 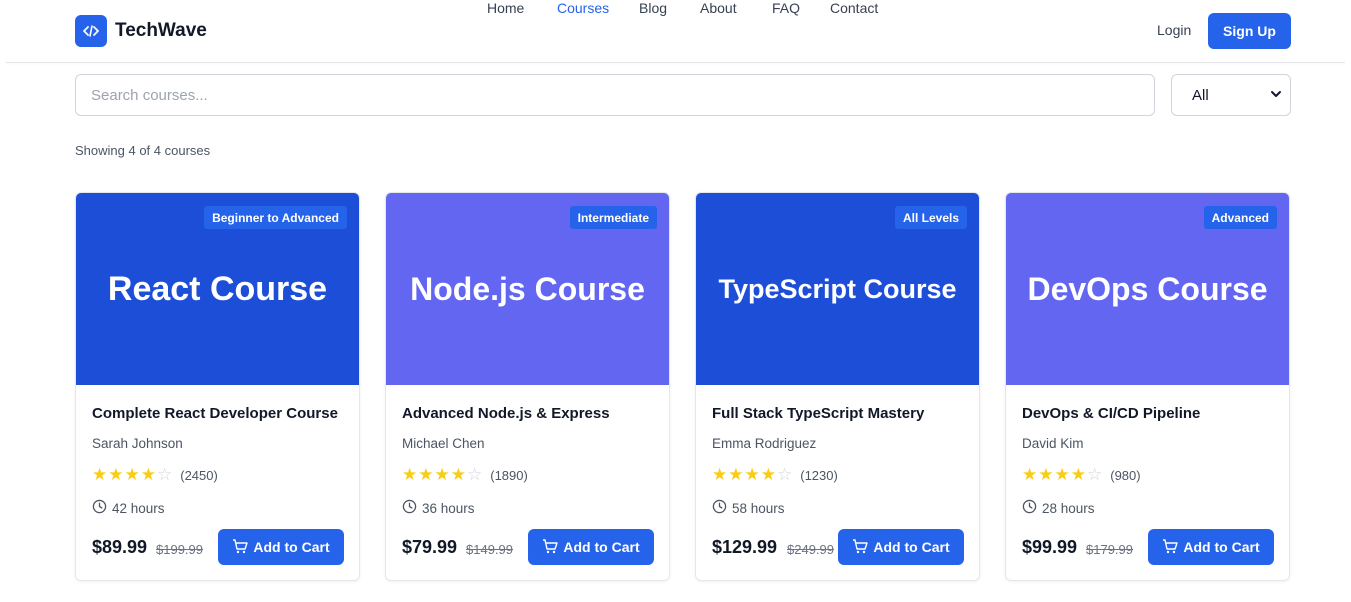 I want to click on nav-contact: Contact, so click(x=854, y=8).